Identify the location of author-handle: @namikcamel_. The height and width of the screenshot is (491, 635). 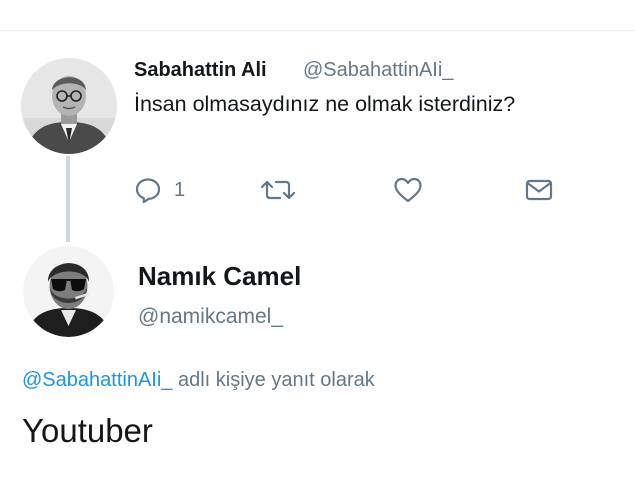
(210, 317).